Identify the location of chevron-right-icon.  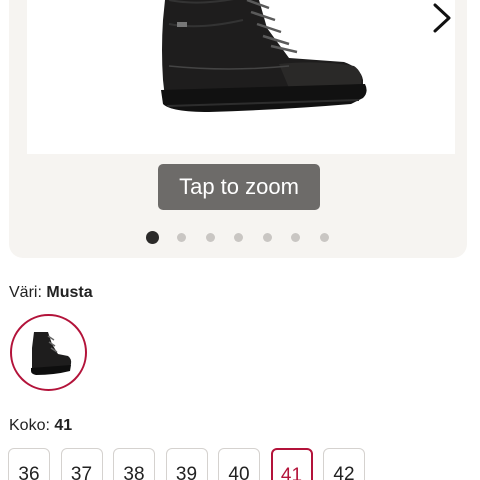
(442, 18).